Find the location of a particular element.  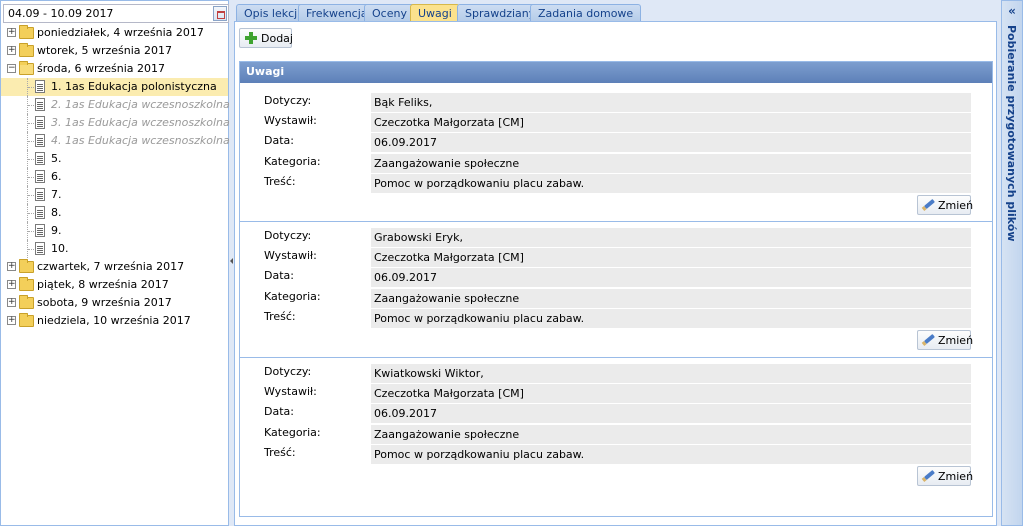

plus-icon is located at coordinates (251, 38).